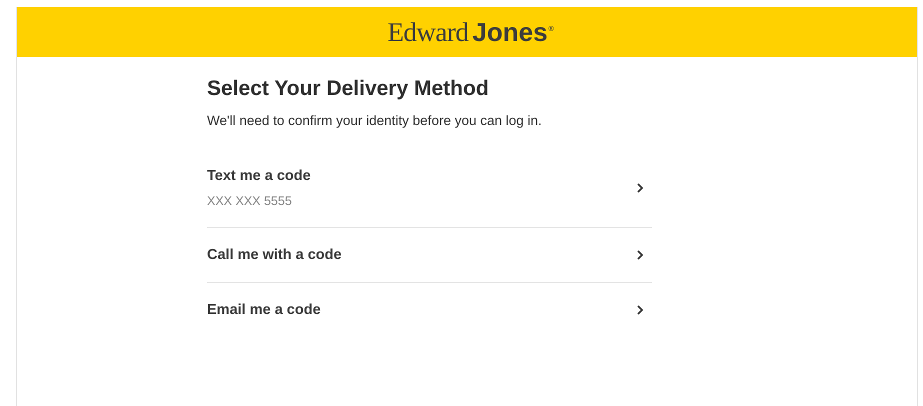 The width and height of the screenshot is (923, 406). Describe the element at coordinates (348, 89) in the screenshot. I see `page-title: Select Your Delivery Method` at that location.